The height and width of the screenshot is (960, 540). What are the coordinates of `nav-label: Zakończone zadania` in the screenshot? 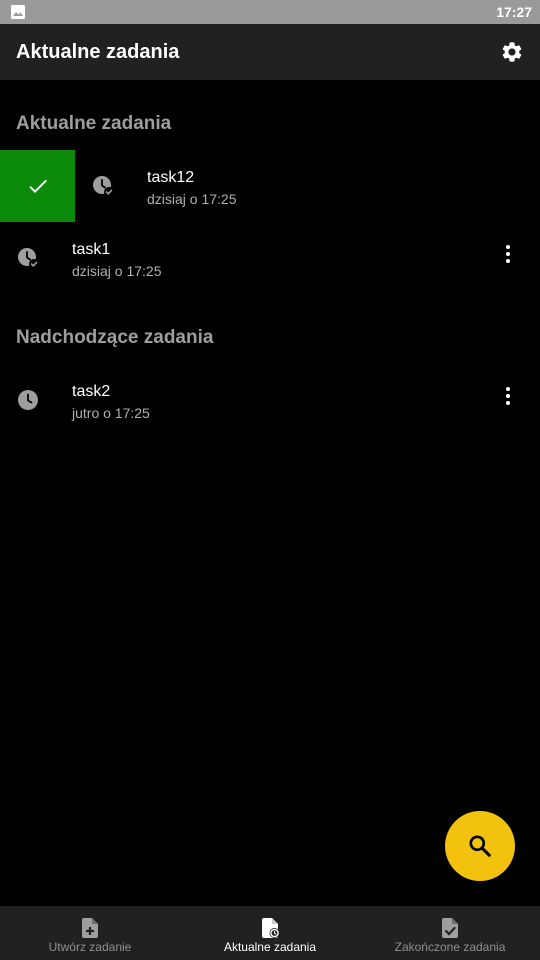 It's located at (450, 947).